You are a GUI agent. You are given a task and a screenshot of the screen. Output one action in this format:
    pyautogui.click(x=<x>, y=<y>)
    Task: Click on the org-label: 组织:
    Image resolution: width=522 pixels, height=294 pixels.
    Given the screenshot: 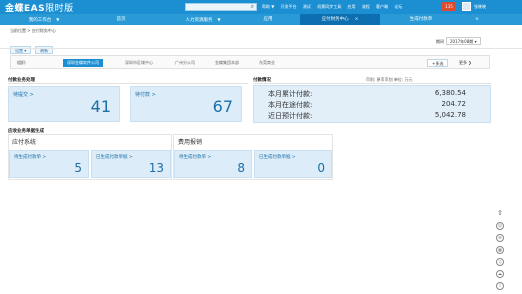 What is the action you would take?
    pyautogui.click(x=22, y=62)
    